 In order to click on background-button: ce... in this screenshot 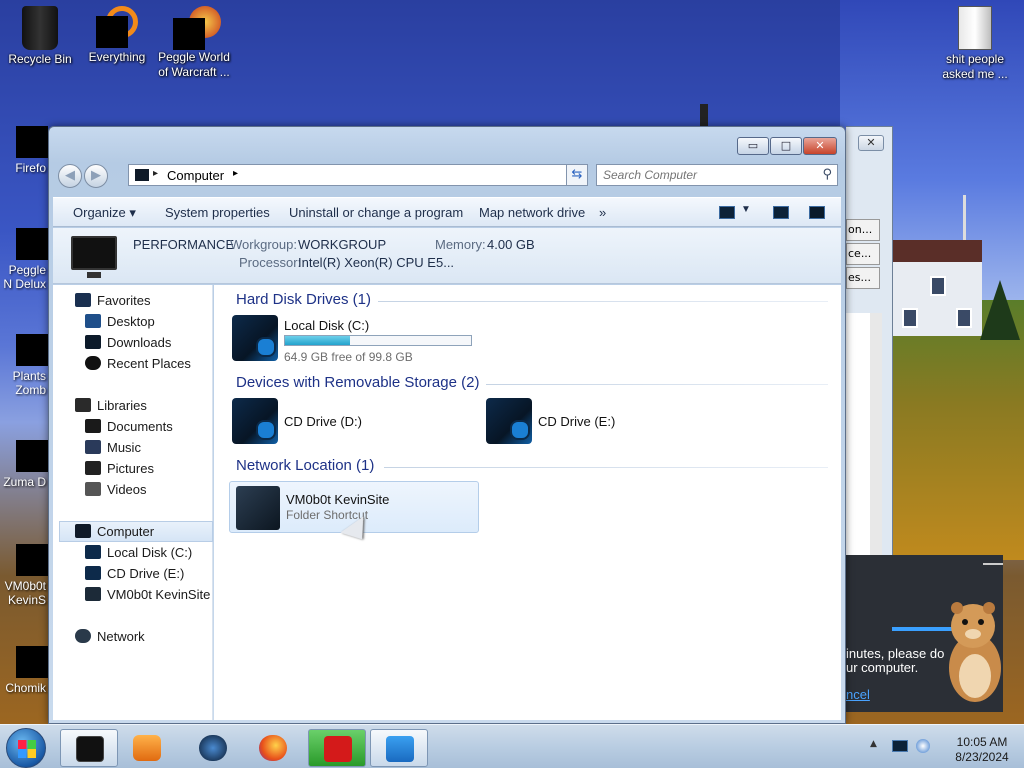, I will do `click(863, 254)`.